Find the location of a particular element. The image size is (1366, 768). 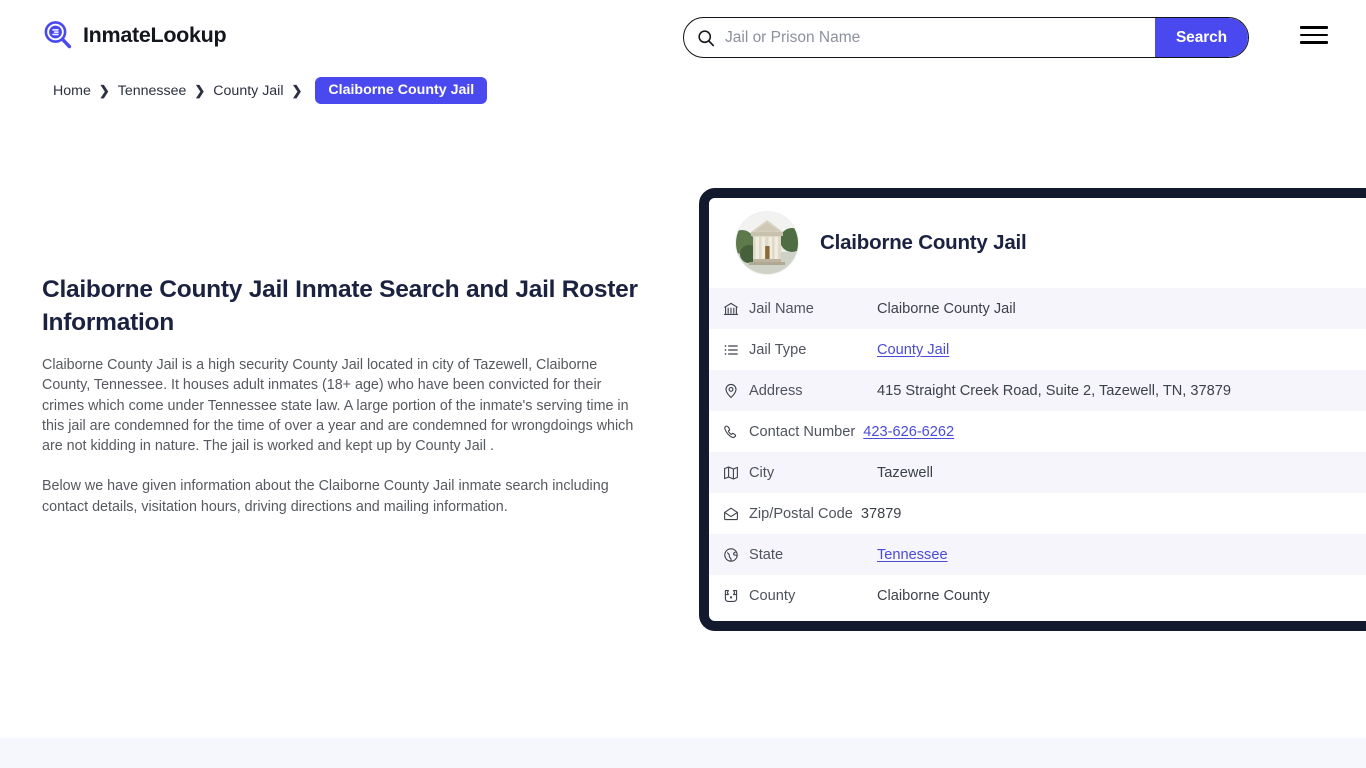

card-title: Claiborne County Jail is located at coordinates (923, 242).